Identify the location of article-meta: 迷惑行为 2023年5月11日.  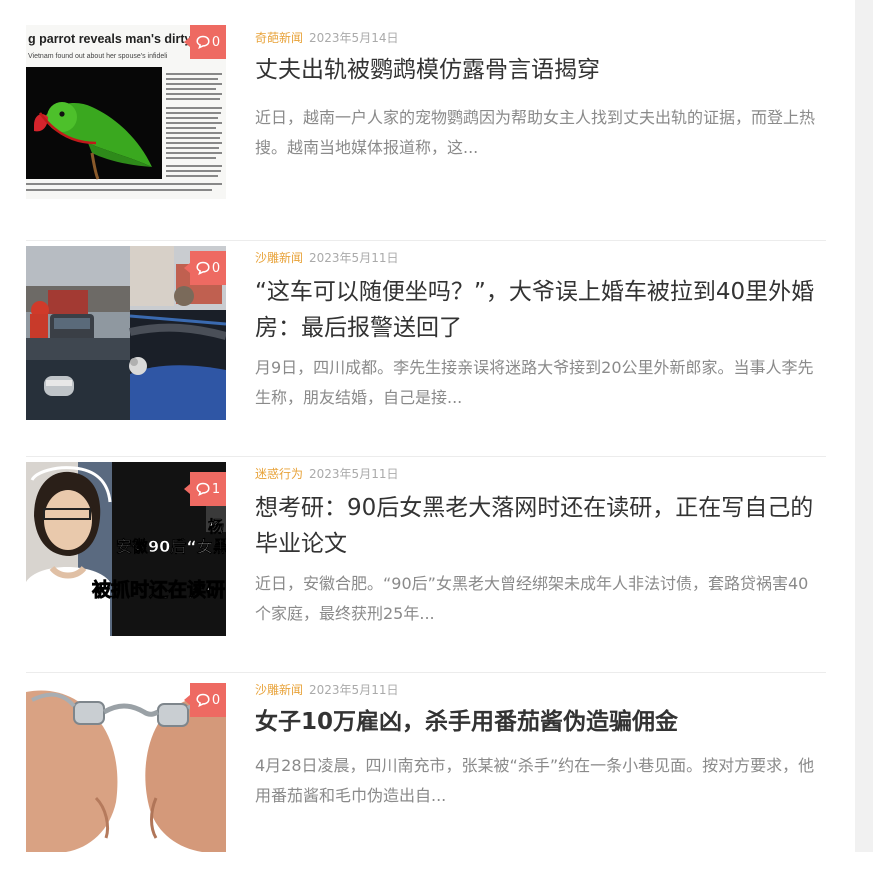
(326, 473).